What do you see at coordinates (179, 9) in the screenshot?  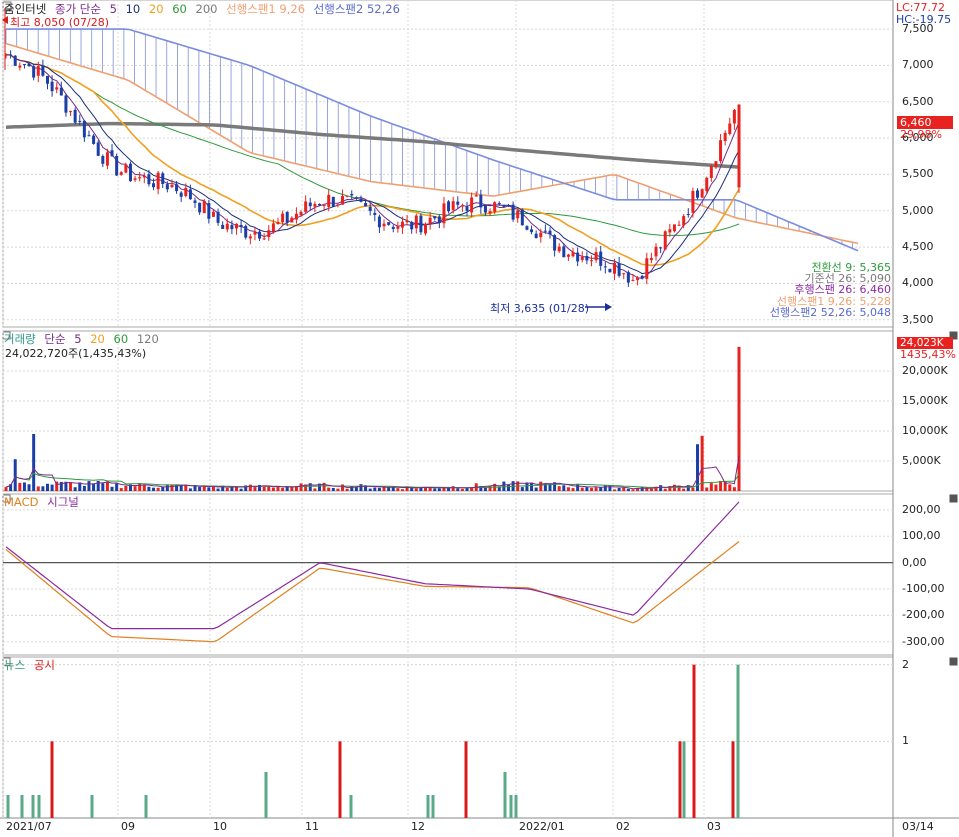 I see `ma60-label: 60` at bounding box center [179, 9].